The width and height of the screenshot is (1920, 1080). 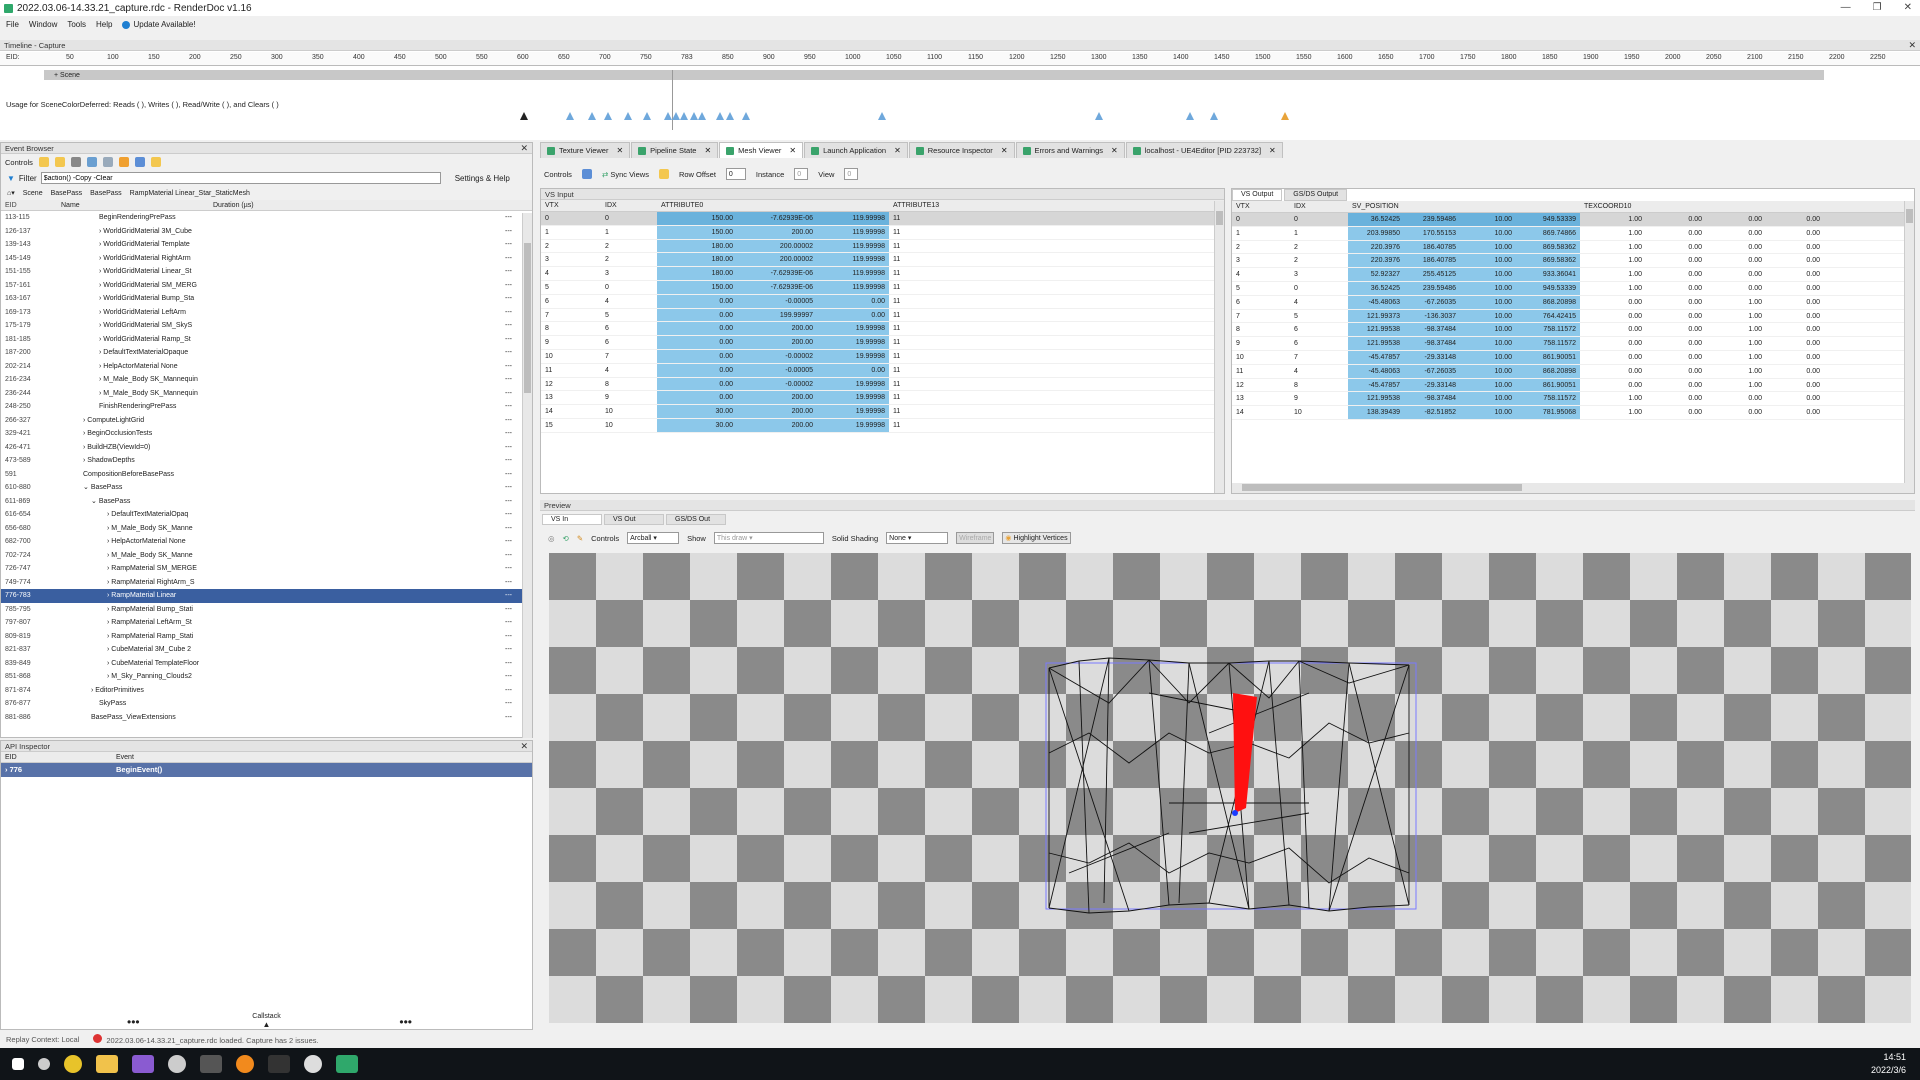 What do you see at coordinates (625, 174) in the screenshot?
I see `sync-views-toggle: ⇄ Sync Views` at bounding box center [625, 174].